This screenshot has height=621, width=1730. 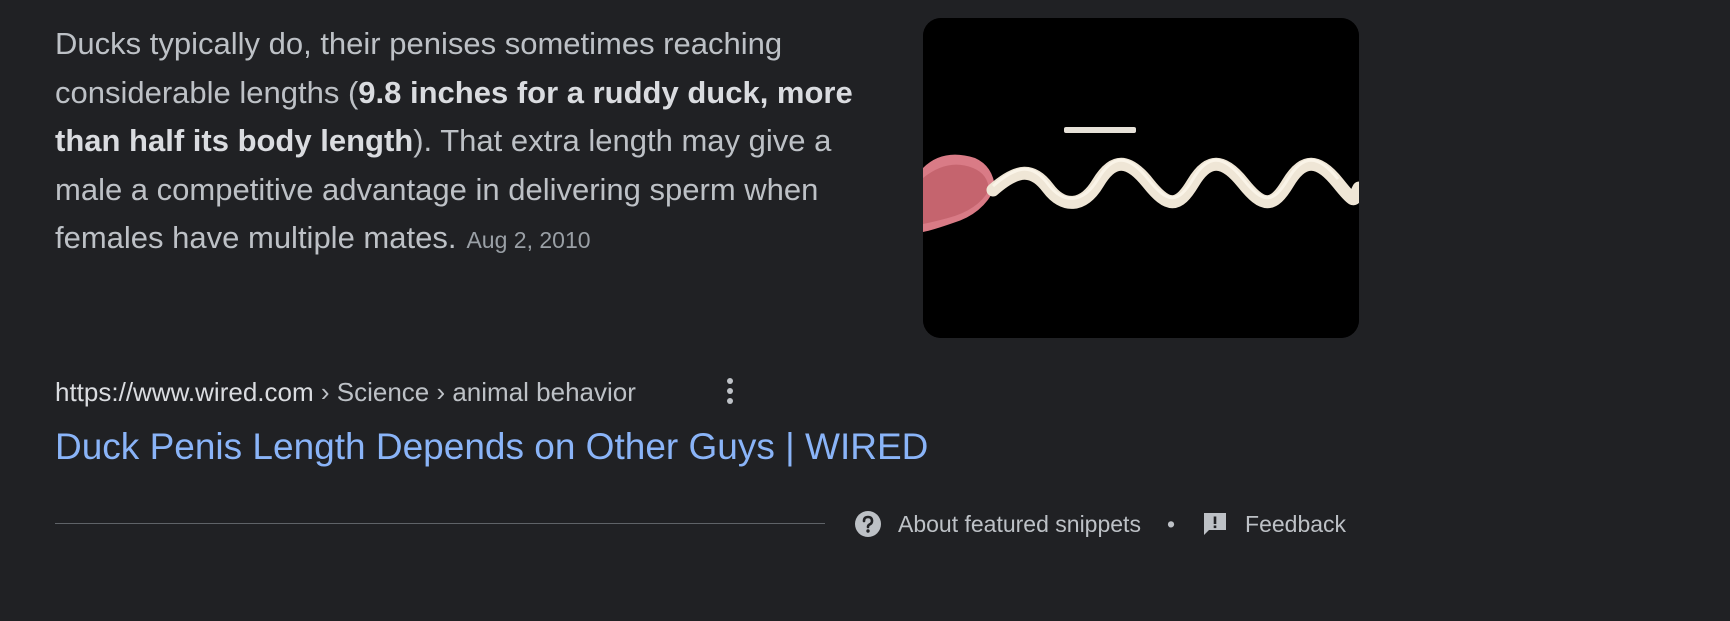 What do you see at coordinates (868, 524) in the screenshot?
I see `help-circle-icon` at bounding box center [868, 524].